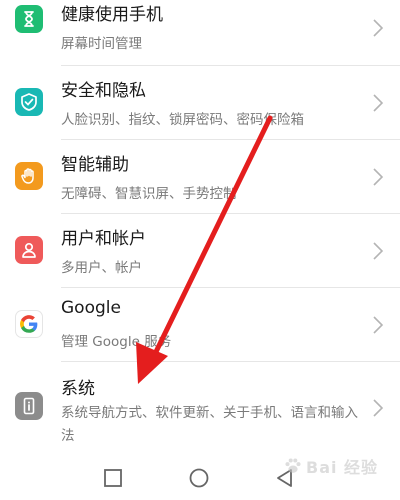 This screenshot has height=500, width=400. I want to click on item-subtitle: 无障碍、智慧识屏、手势控制, so click(149, 194).